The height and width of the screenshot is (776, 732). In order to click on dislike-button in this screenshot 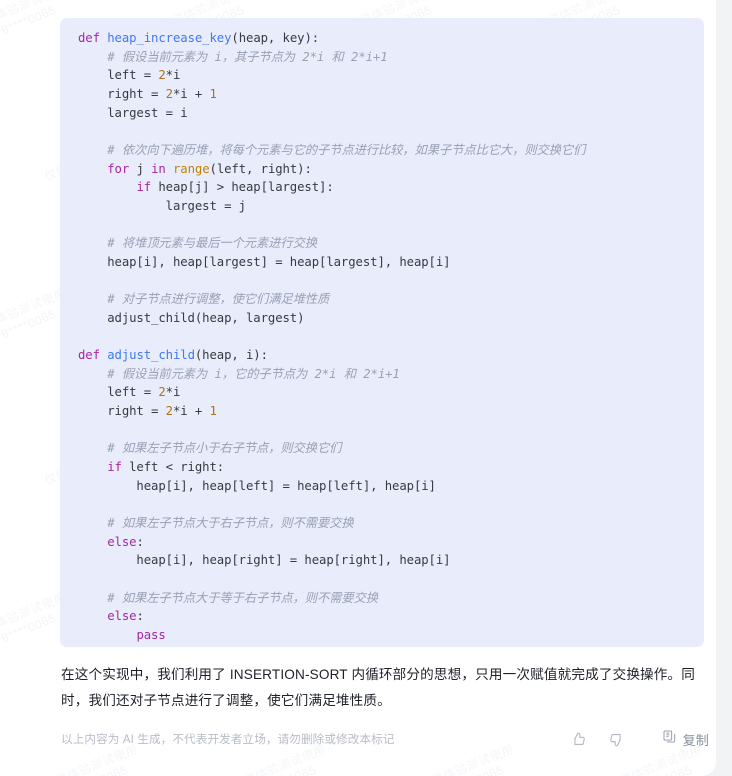, I will do `click(617, 739)`.